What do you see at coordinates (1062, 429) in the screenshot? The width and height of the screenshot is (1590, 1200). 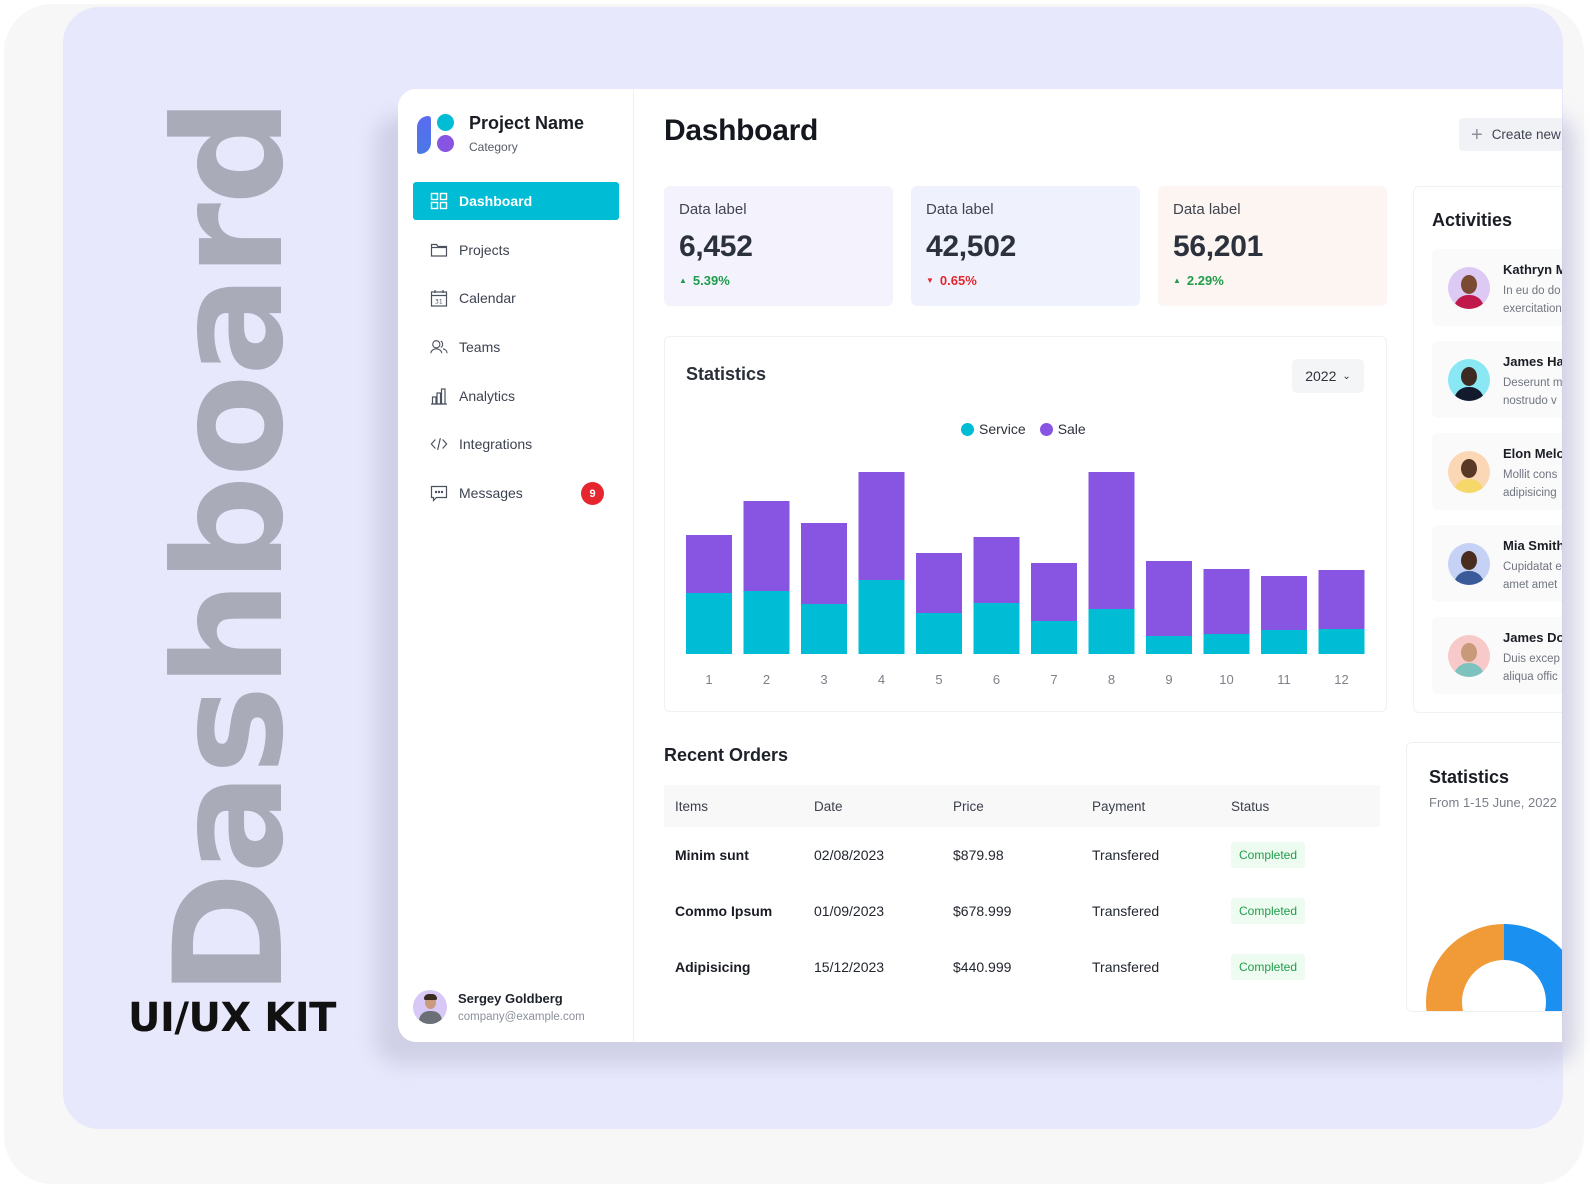 I see `legend-item-sale: Sale` at bounding box center [1062, 429].